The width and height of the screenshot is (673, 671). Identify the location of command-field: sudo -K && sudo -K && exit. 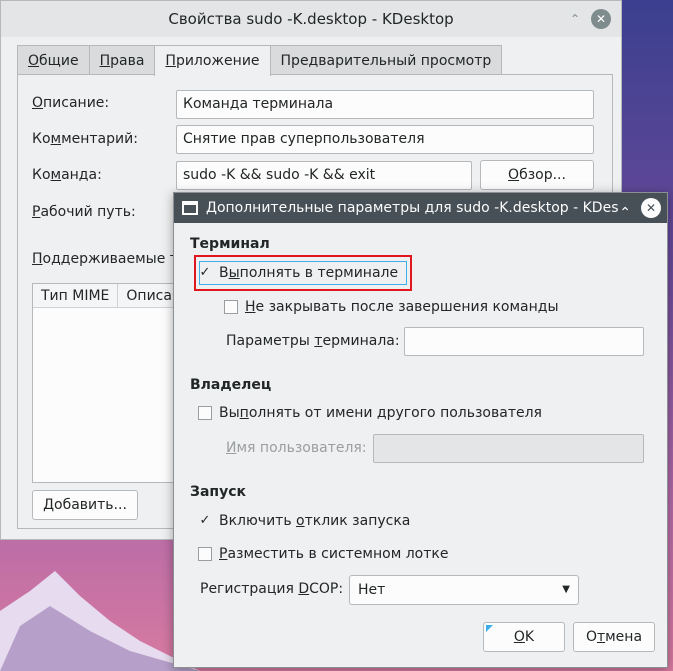
(324, 175).